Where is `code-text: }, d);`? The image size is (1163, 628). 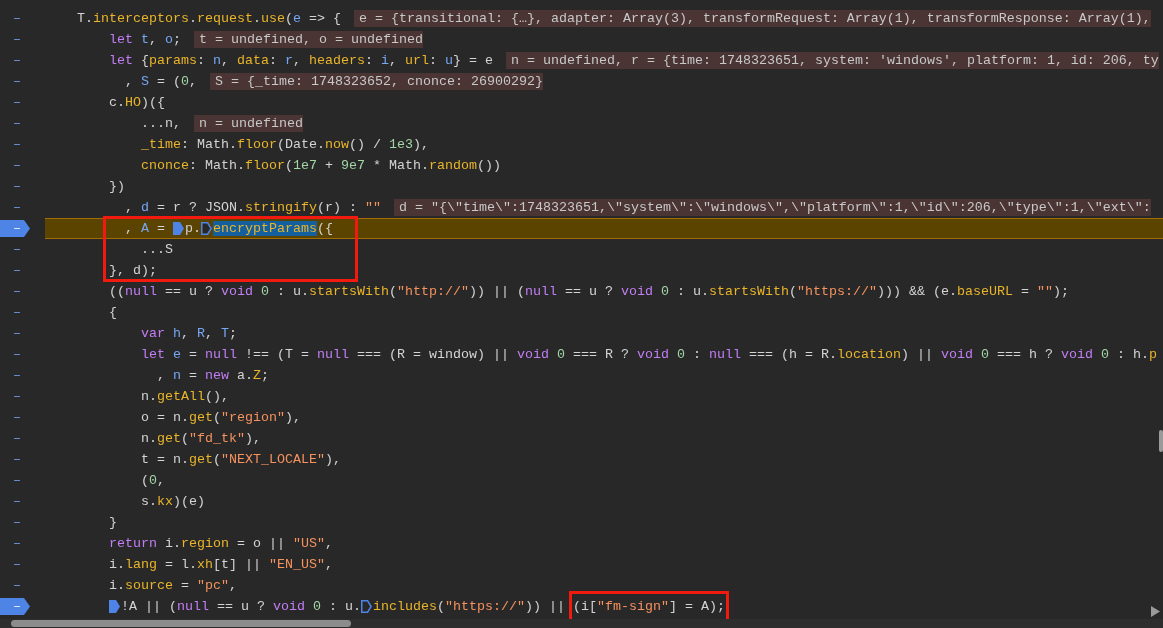 code-text: }, d); is located at coordinates (133, 271).